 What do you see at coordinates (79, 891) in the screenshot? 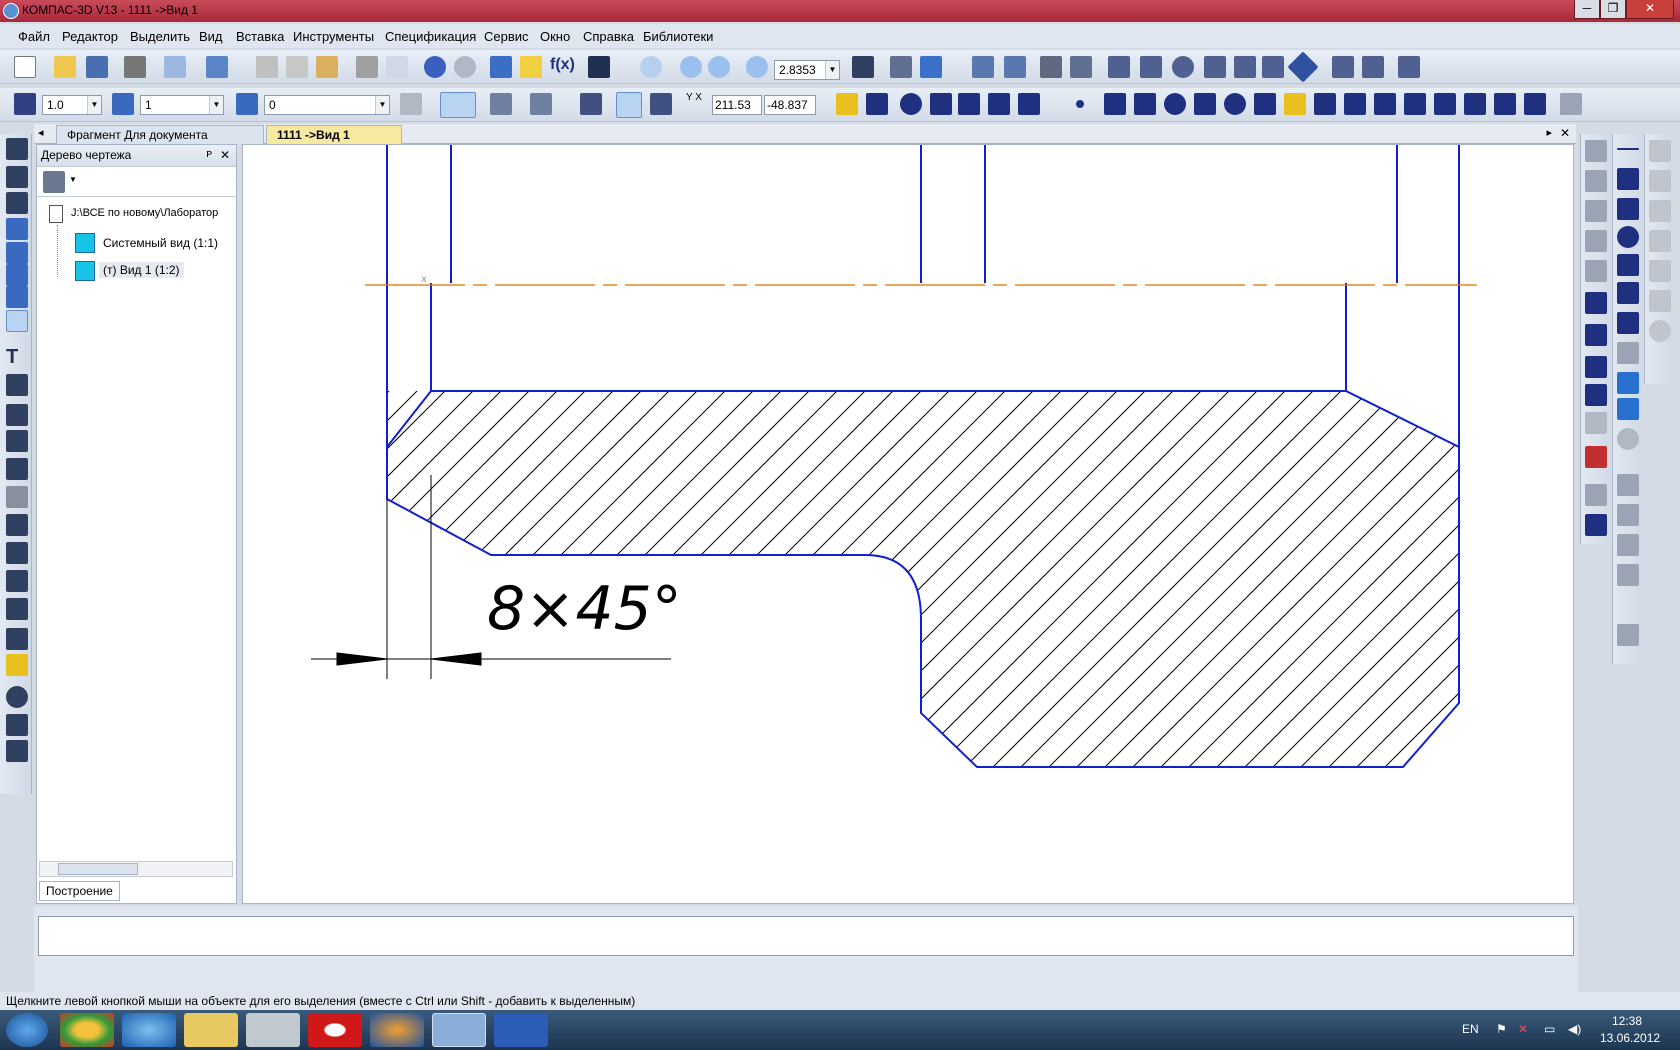
I see `tab-construction: Построение` at bounding box center [79, 891].